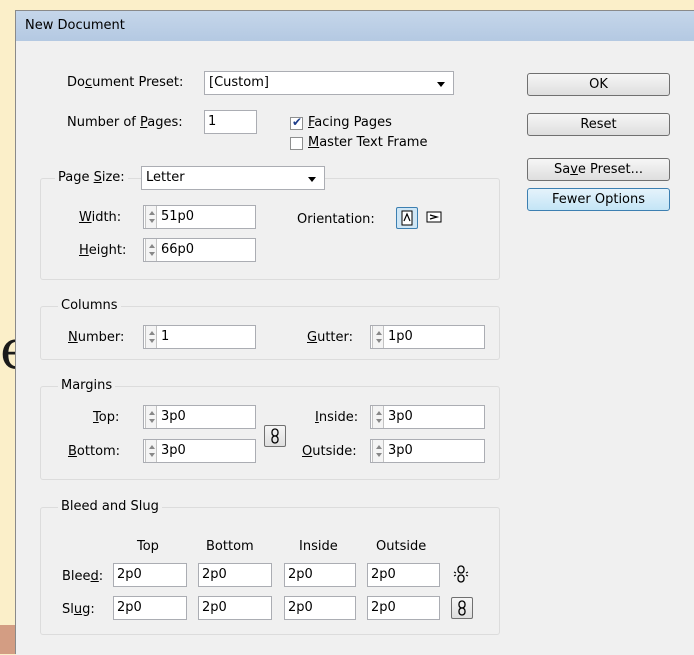 Image resolution: width=694 pixels, height=655 pixels. Describe the element at coordinates (598, 124) in the screenshot. I see `reset-button: Reset` at that location.